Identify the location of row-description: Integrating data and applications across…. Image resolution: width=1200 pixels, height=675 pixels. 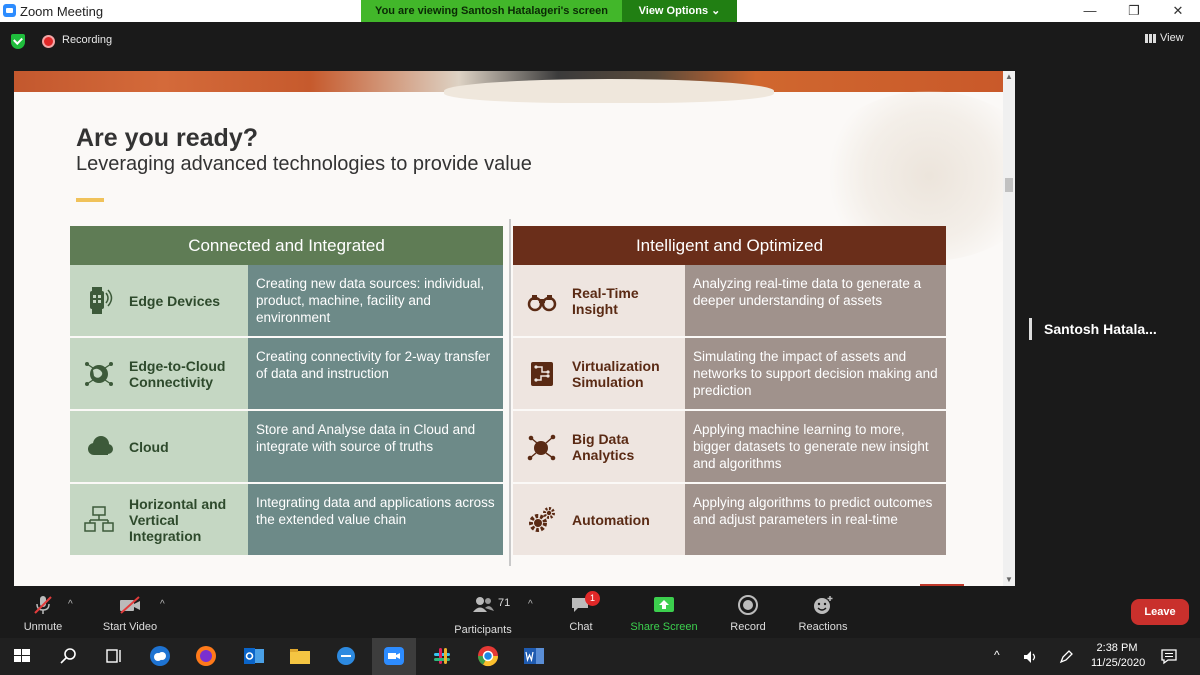
(375, 519).